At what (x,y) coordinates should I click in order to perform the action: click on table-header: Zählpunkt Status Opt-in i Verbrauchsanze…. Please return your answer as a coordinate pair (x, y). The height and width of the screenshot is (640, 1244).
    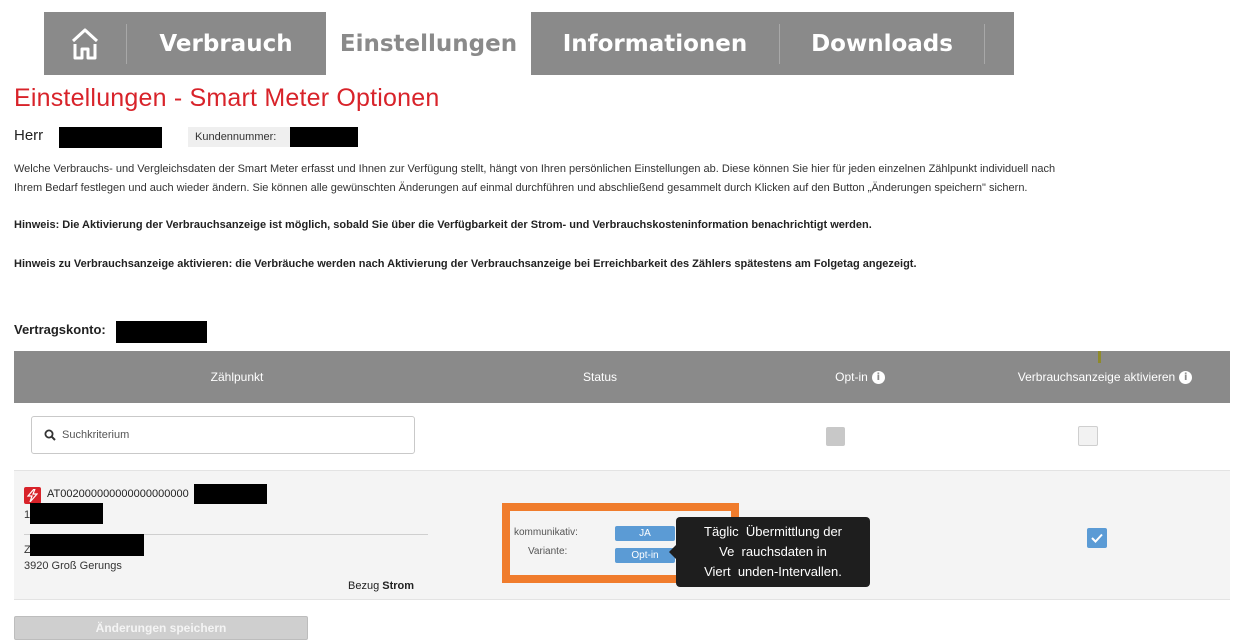
    Looking at the image, I should click on (622, 377).